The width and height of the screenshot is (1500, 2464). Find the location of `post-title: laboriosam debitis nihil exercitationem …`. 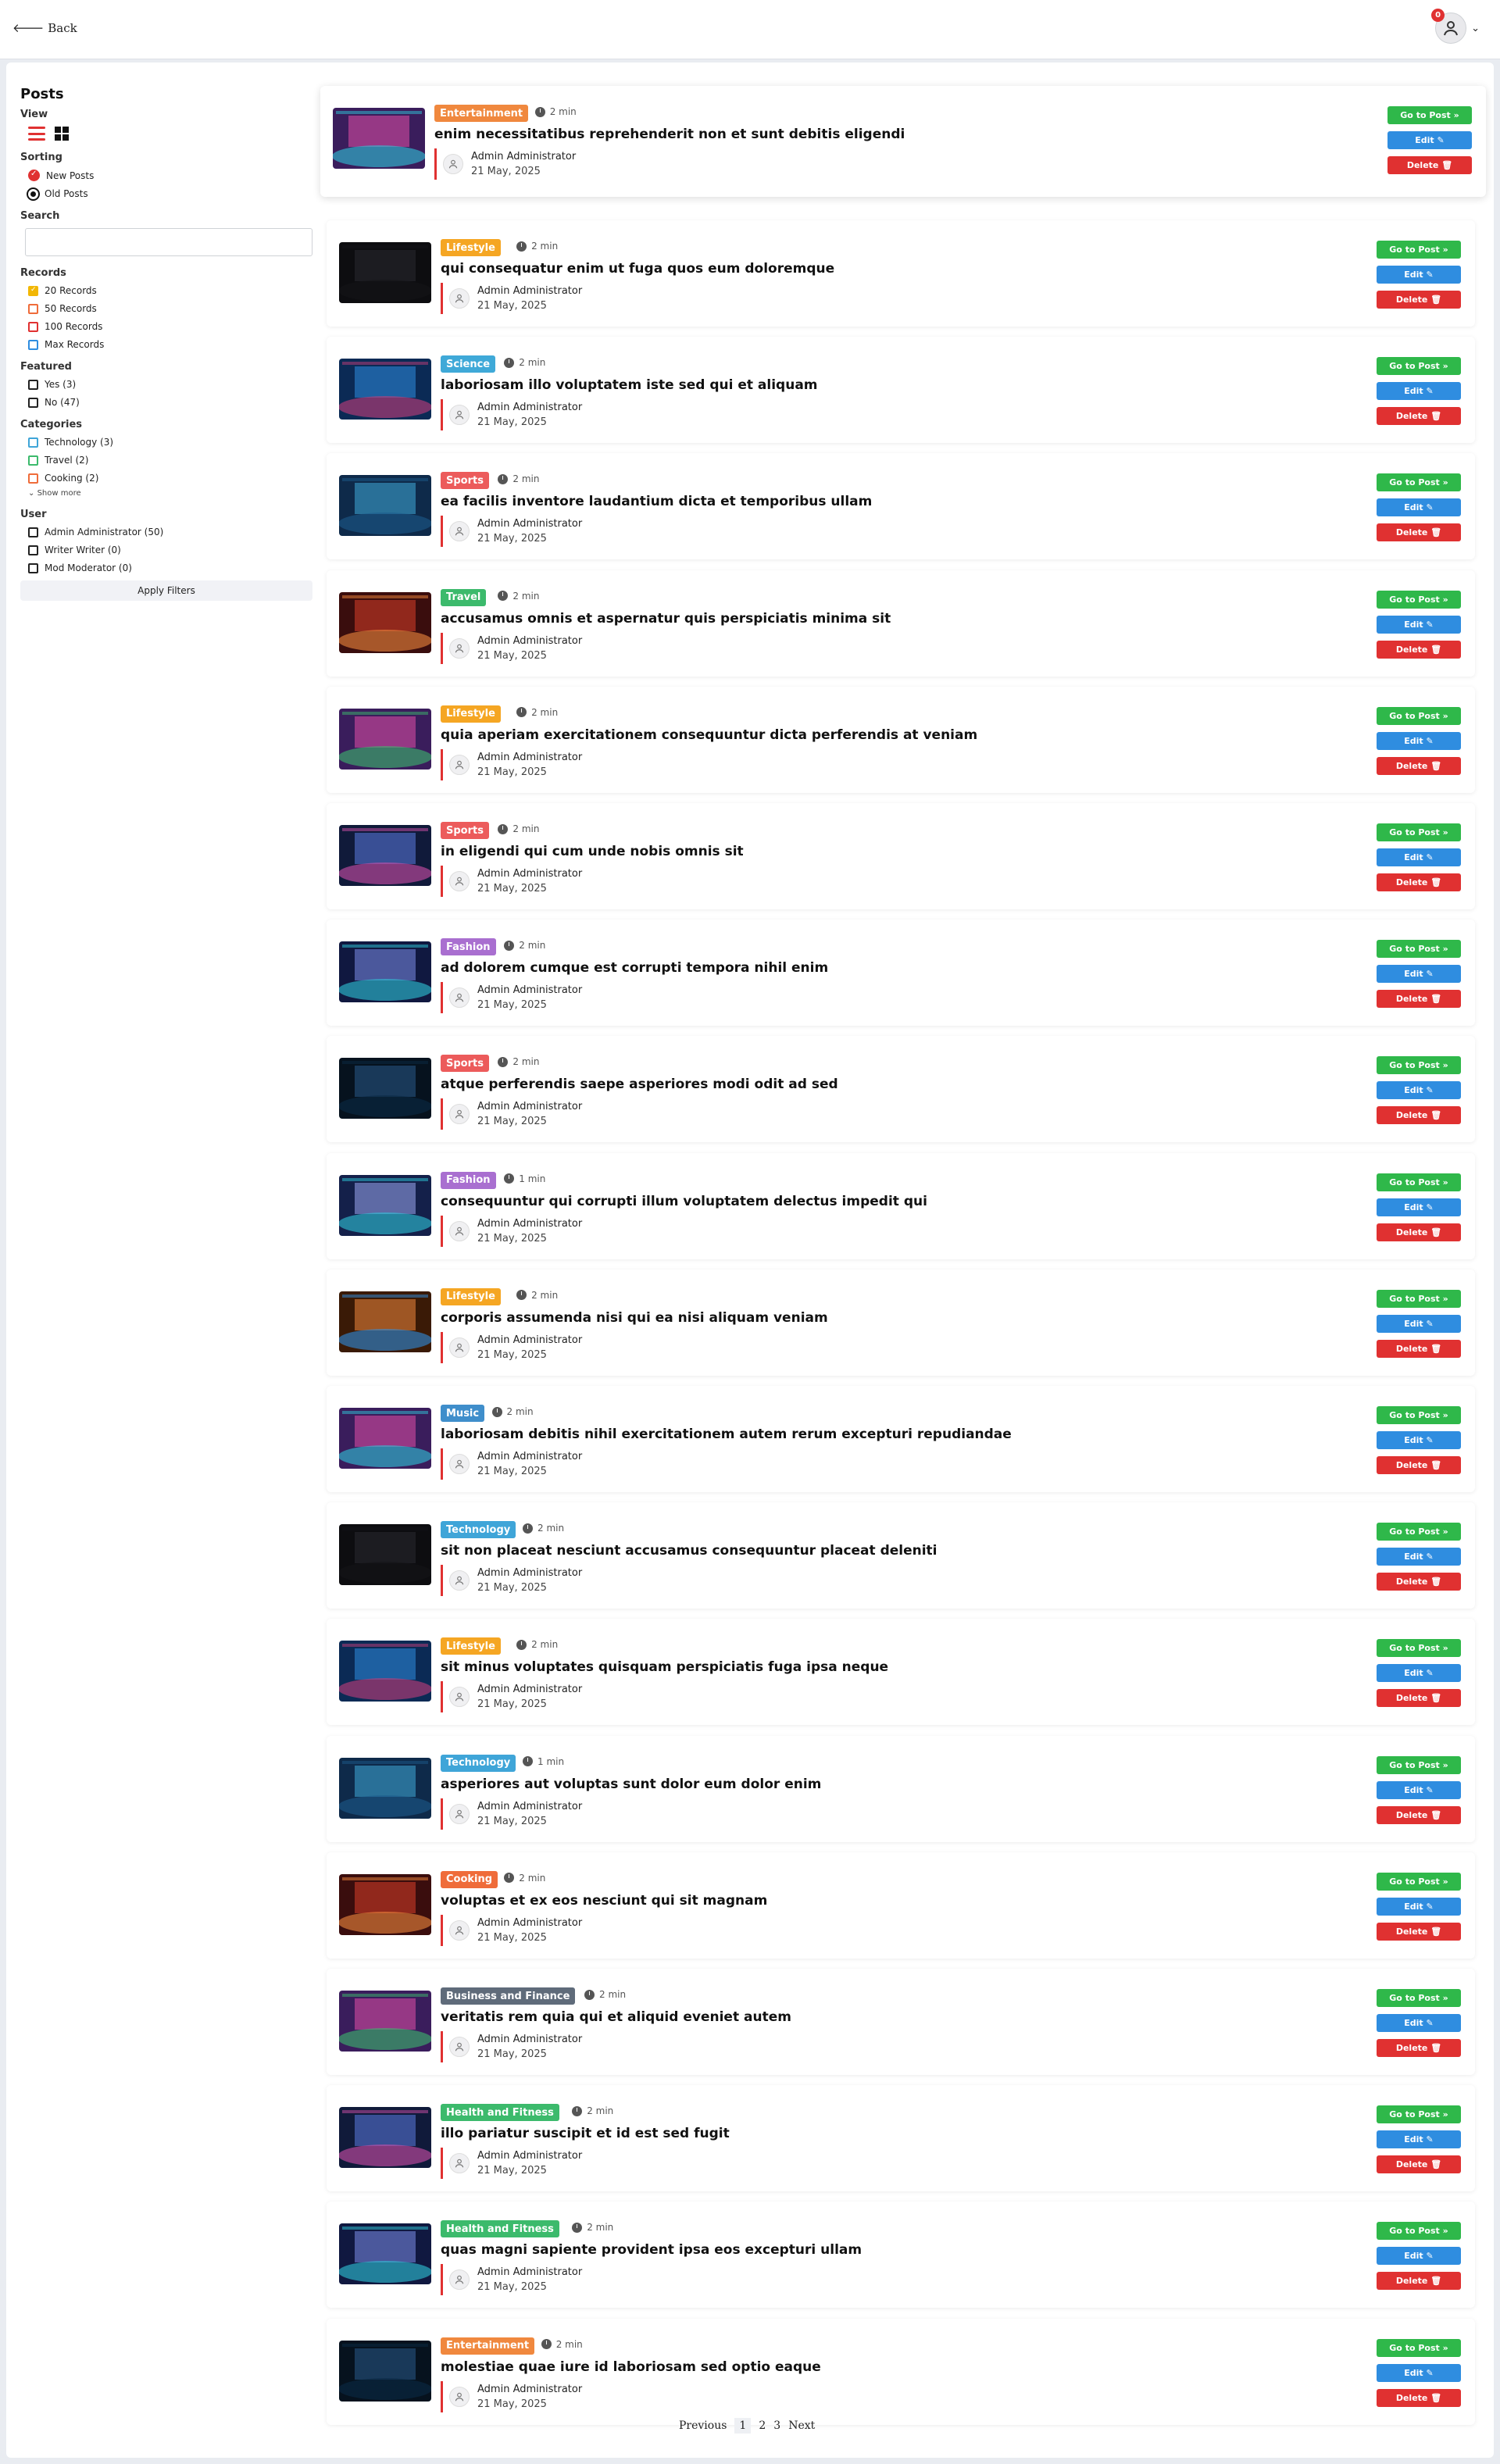

post-title: laboriosam debitis nihil exercitationem … is located at coordinates (726, 1434).